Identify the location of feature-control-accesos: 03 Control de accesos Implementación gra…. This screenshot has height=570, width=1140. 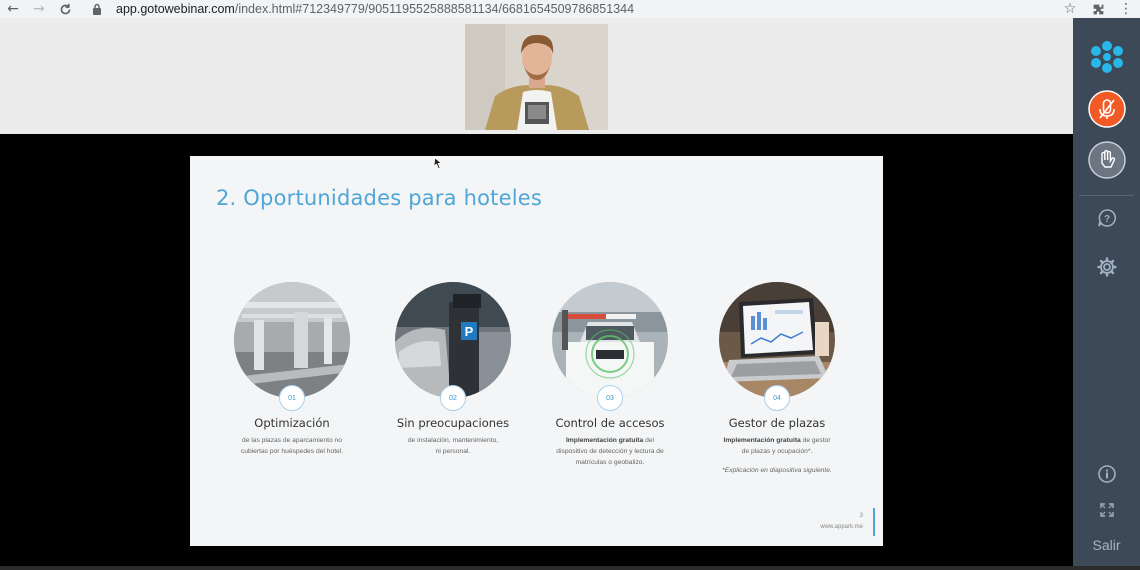
(610, 375).